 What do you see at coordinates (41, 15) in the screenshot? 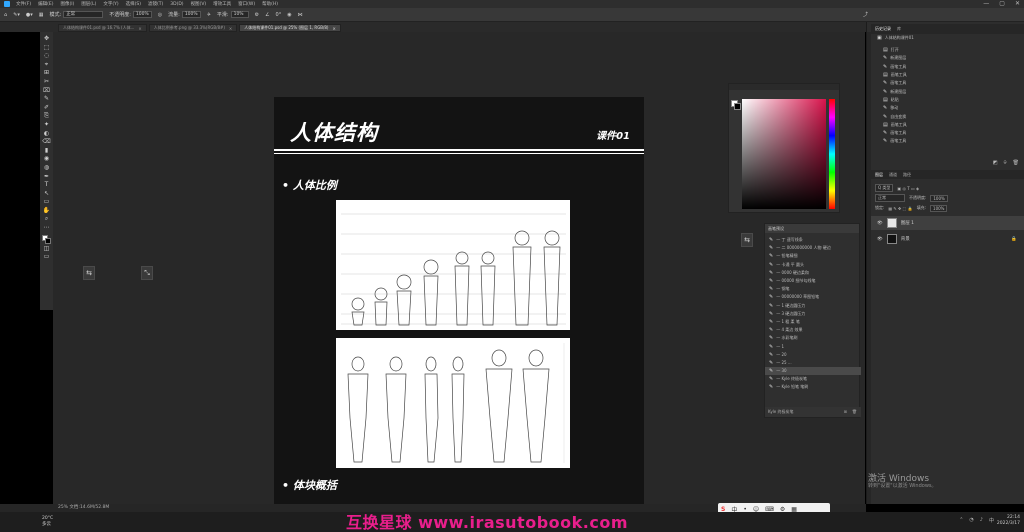
I see `brush-panel-toggle-icon: ▦` at bounding box center [41, 15].